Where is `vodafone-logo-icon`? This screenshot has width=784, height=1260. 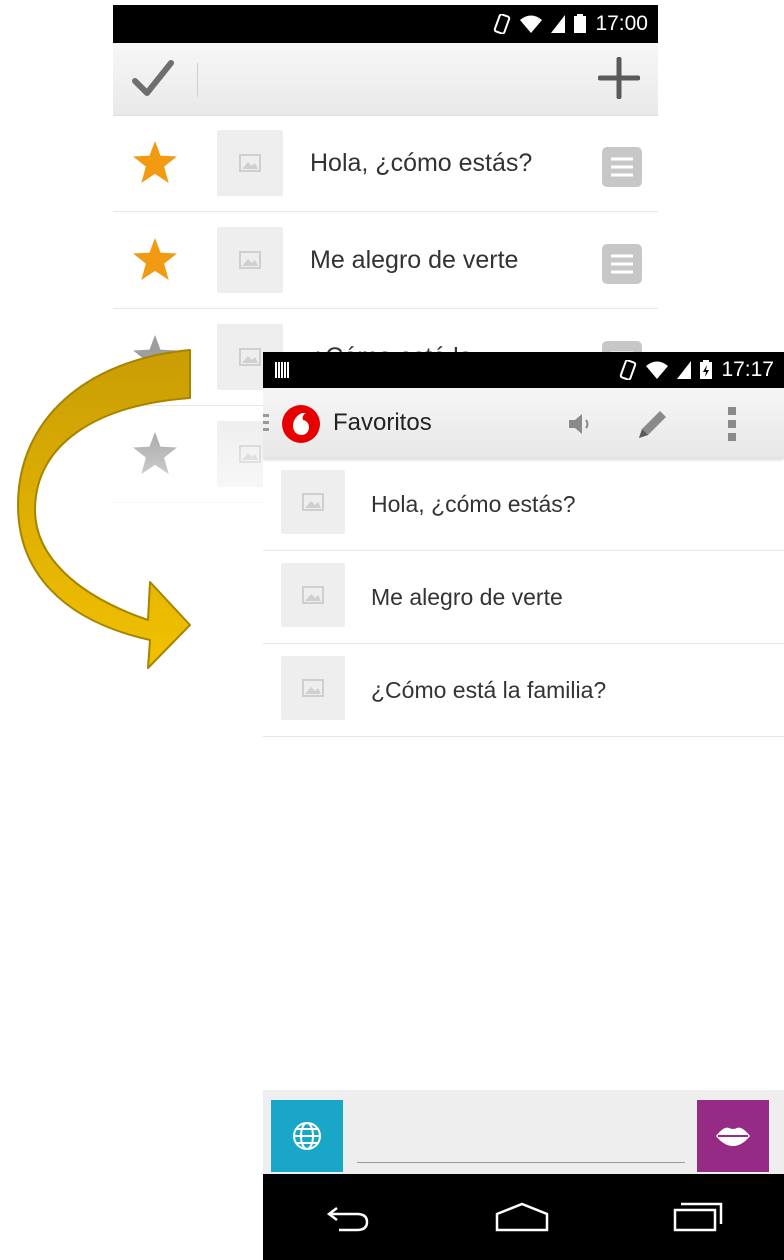 vodafone-logo-icon is located at coordinates (301, 424).